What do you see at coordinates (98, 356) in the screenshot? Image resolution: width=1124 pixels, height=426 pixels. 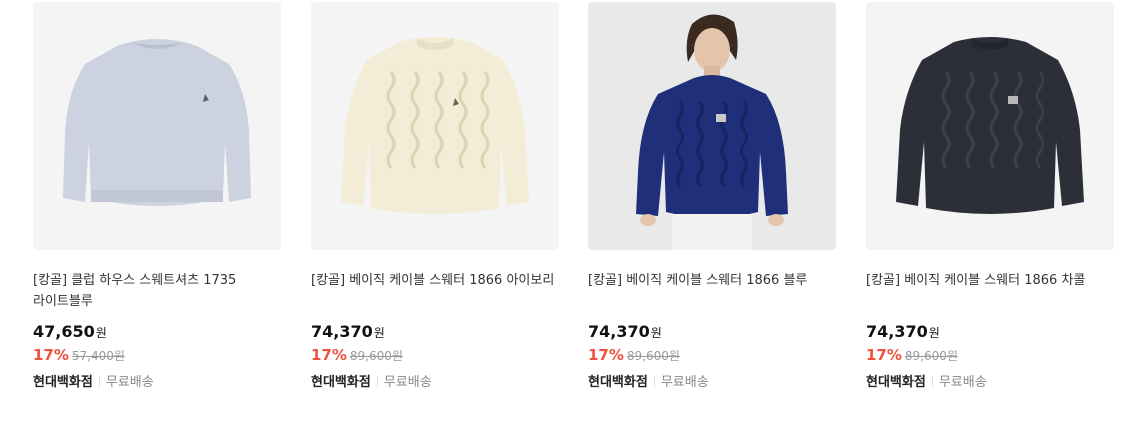 I see `original-price: 57,400원` at bounding box center [98, 356].